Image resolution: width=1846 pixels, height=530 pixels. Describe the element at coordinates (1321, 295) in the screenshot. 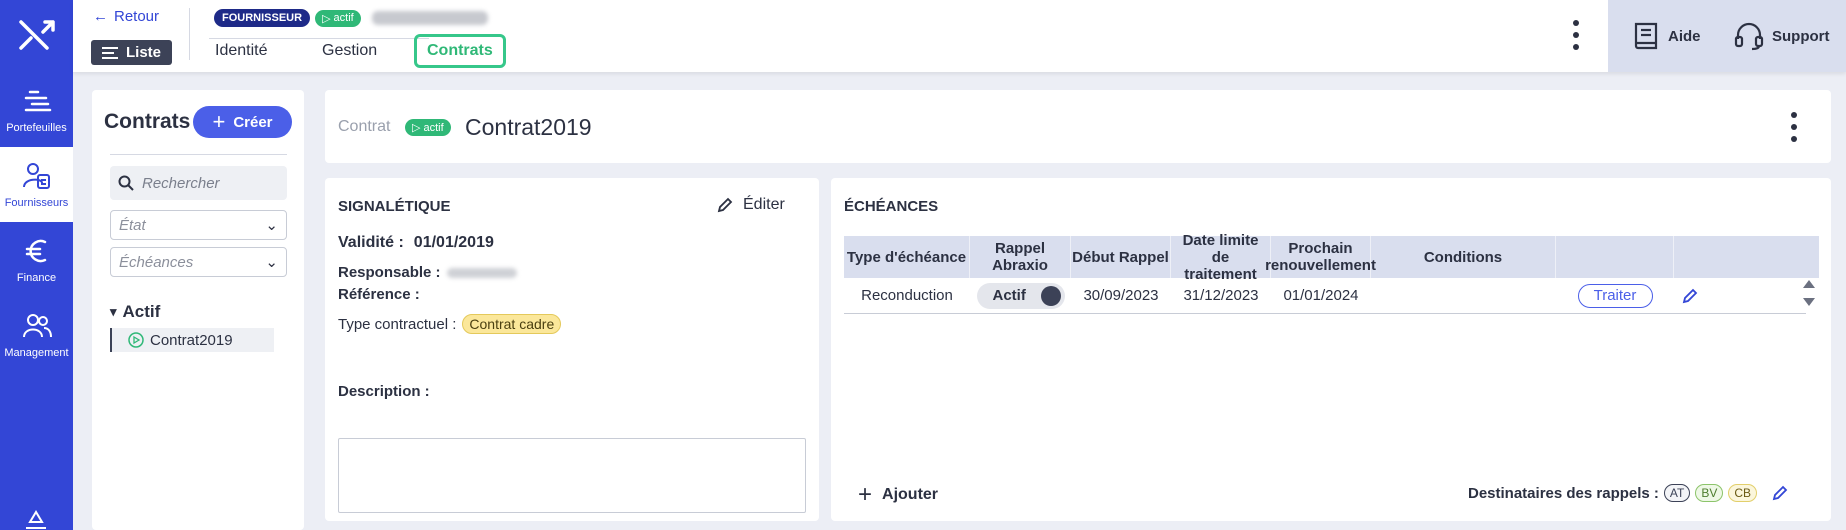

I see `cell-prochain: 01/01/2024` at that location.